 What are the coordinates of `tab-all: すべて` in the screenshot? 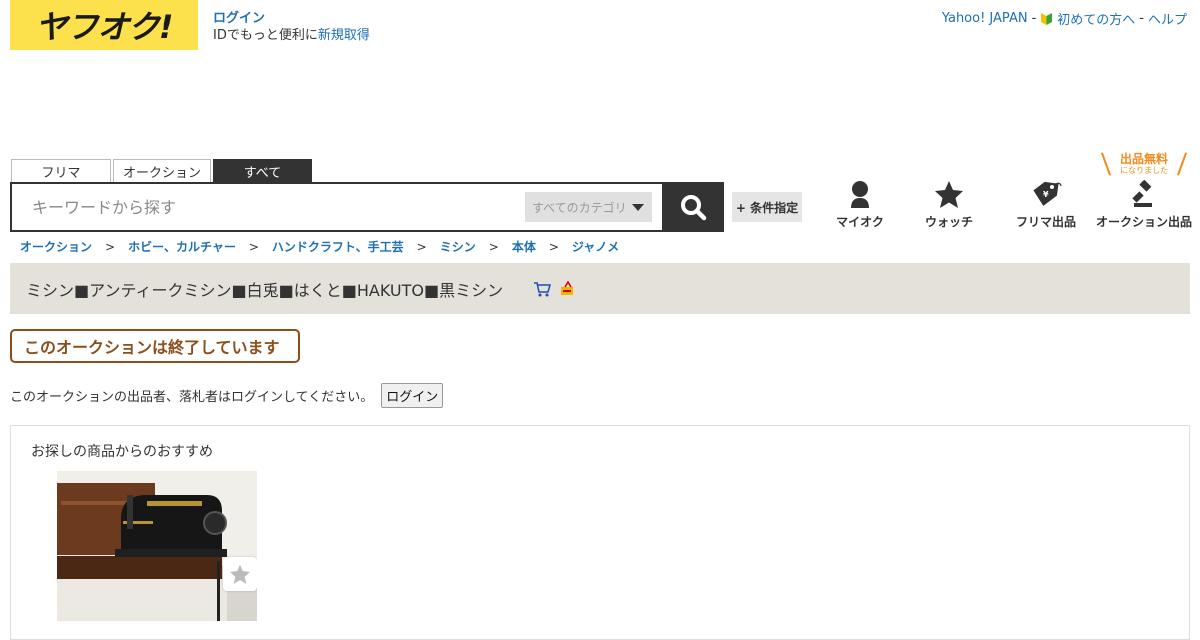 It's located at (262, 170).